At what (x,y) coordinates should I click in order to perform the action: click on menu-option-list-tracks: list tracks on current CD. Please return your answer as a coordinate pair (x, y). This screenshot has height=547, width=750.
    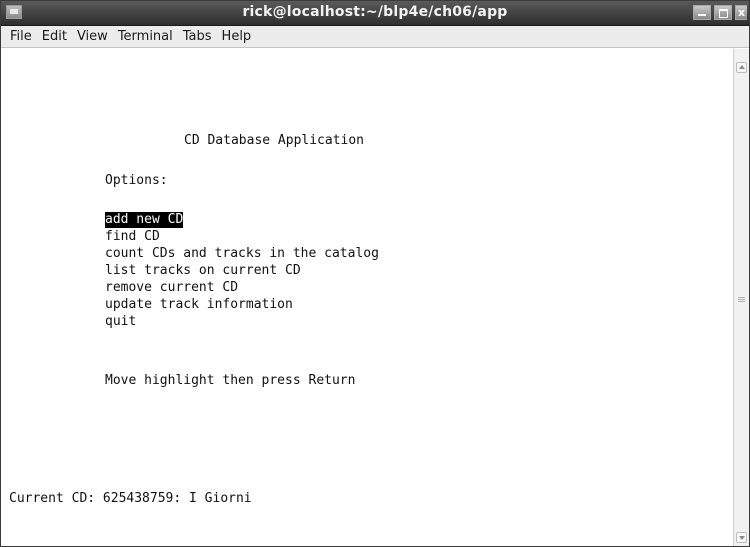
    Looking at the image, I should click on (203, 271).